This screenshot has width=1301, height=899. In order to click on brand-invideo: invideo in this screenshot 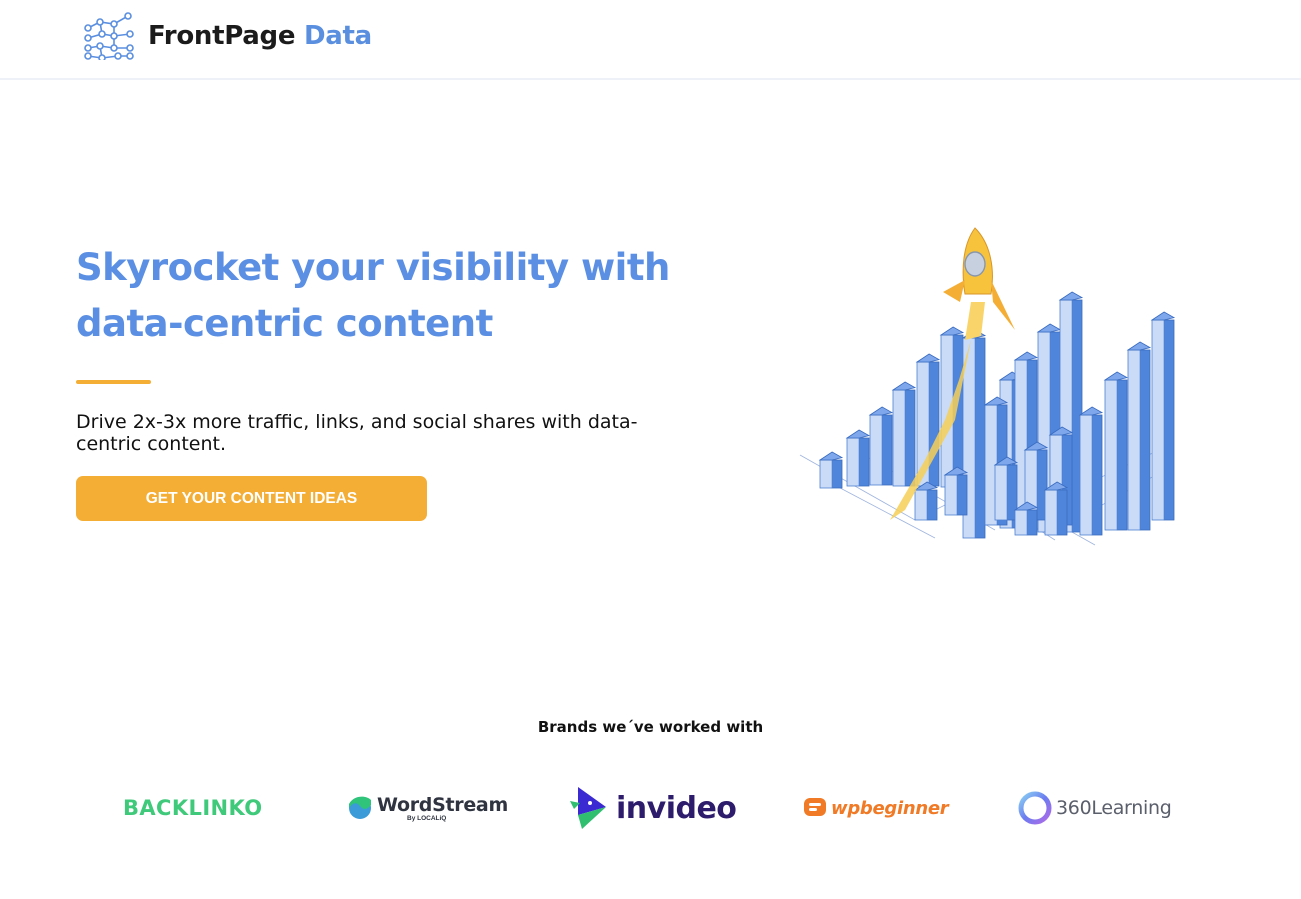, I will do `click(653, 808)`.